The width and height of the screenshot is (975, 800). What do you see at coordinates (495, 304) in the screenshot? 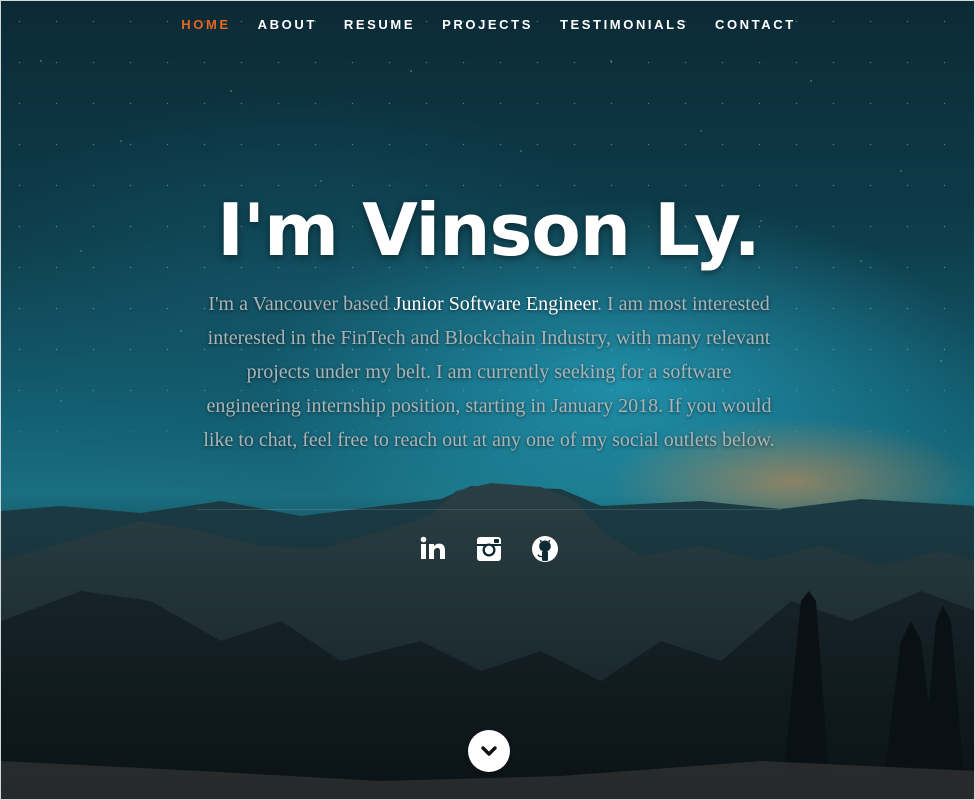
I see `intro-highlight: Junior Software Engineer` at bounding box center [495, 304].